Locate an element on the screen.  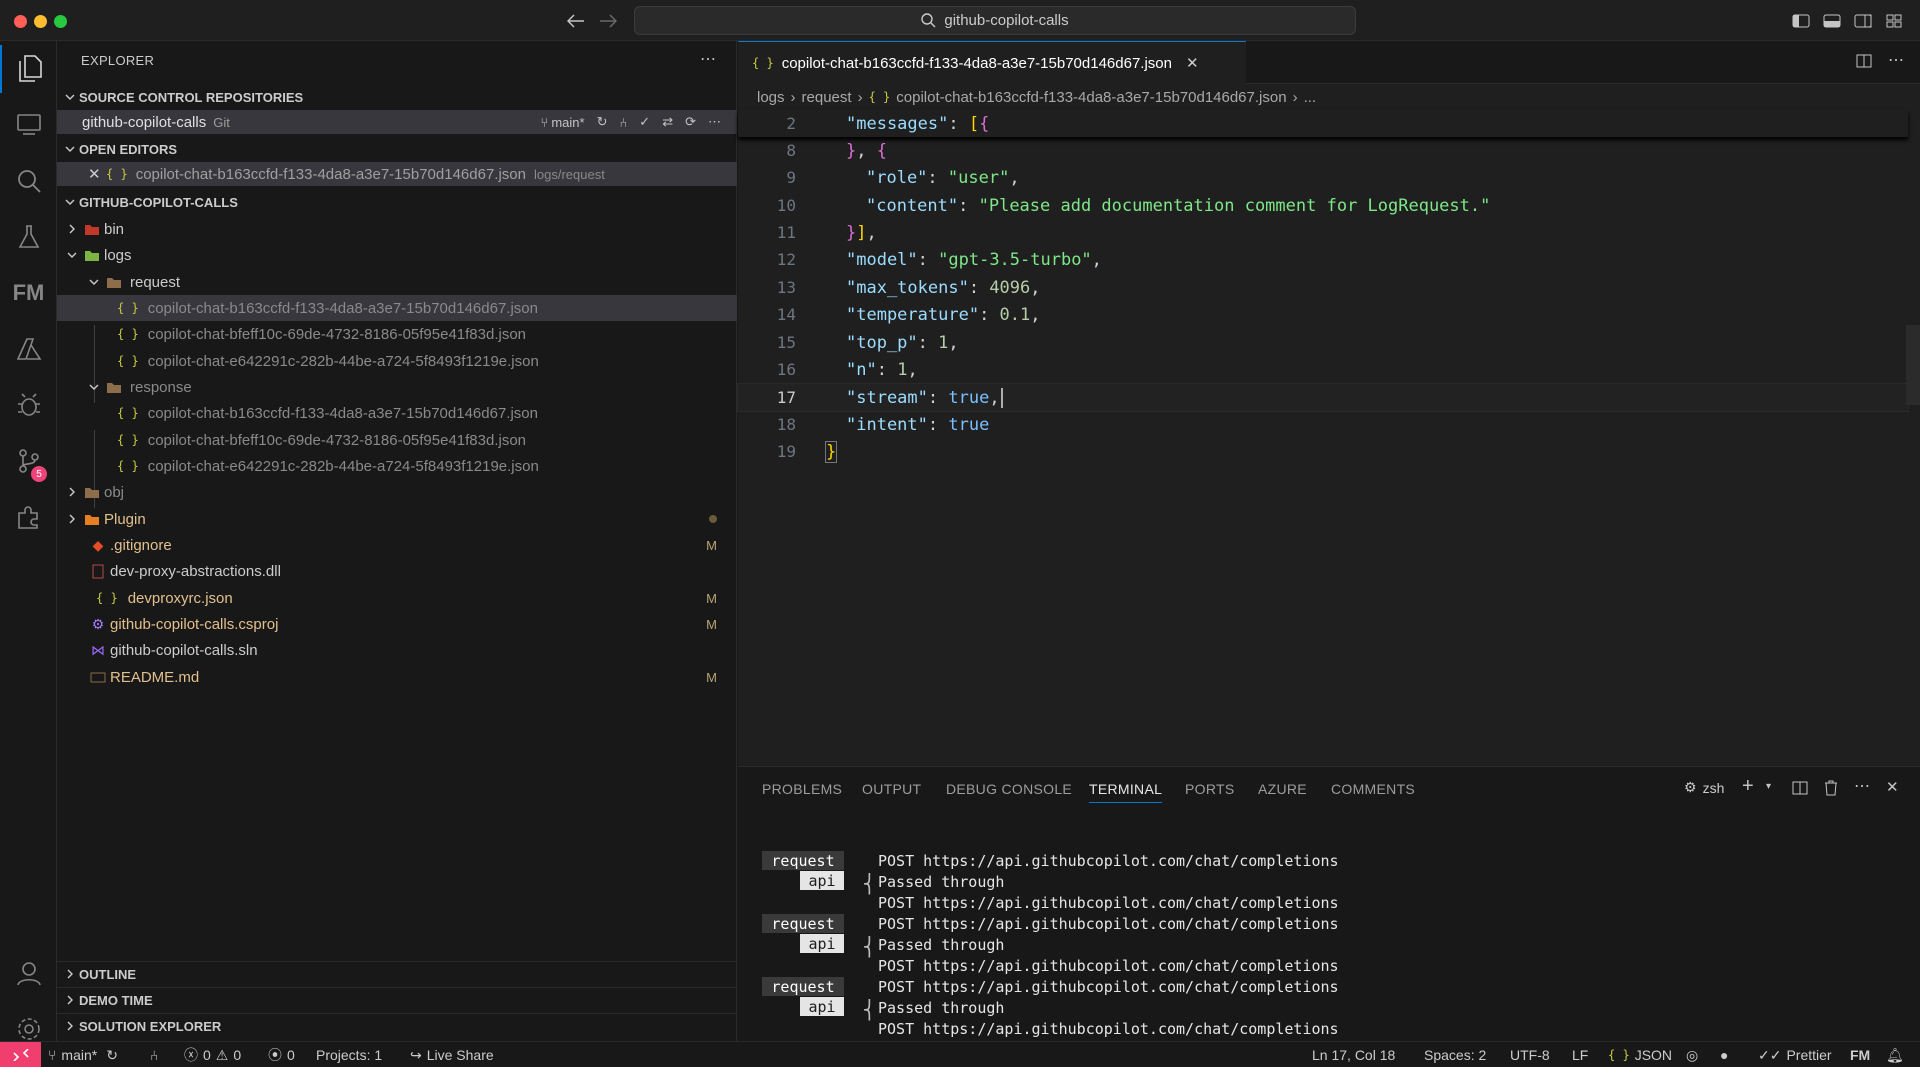
dll-file-icon is located at coordinates (98, 571).